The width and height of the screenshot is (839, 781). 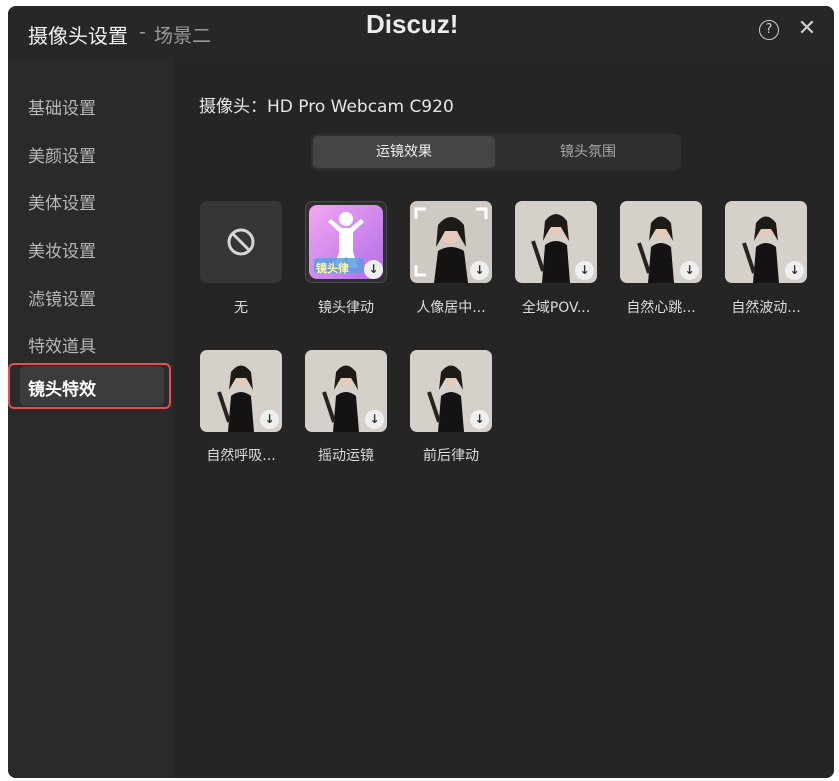 I want to click on effect-shake-tile: ↓, so click(x=346, y=391).